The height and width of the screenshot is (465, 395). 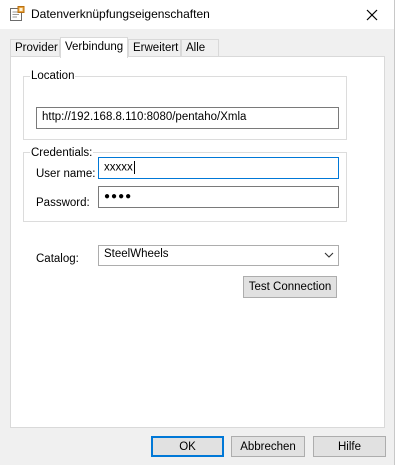 I want to click on test-connection-button: Test Connection, so click(x=290, y=287).